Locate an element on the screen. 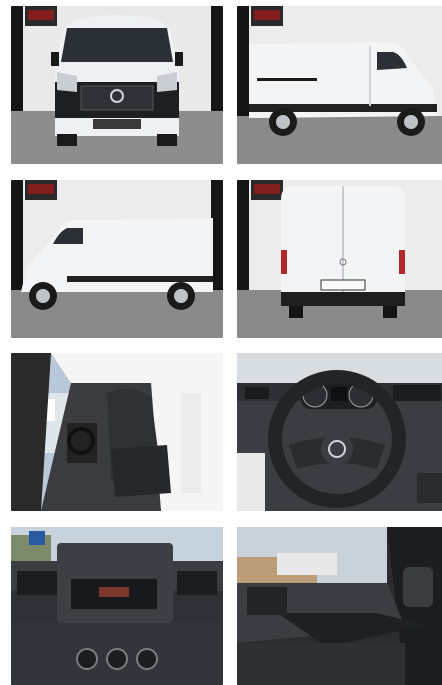 This screenshot has width=442, height=685. photo-dashboard-radio is located at coordinates (117, 606).